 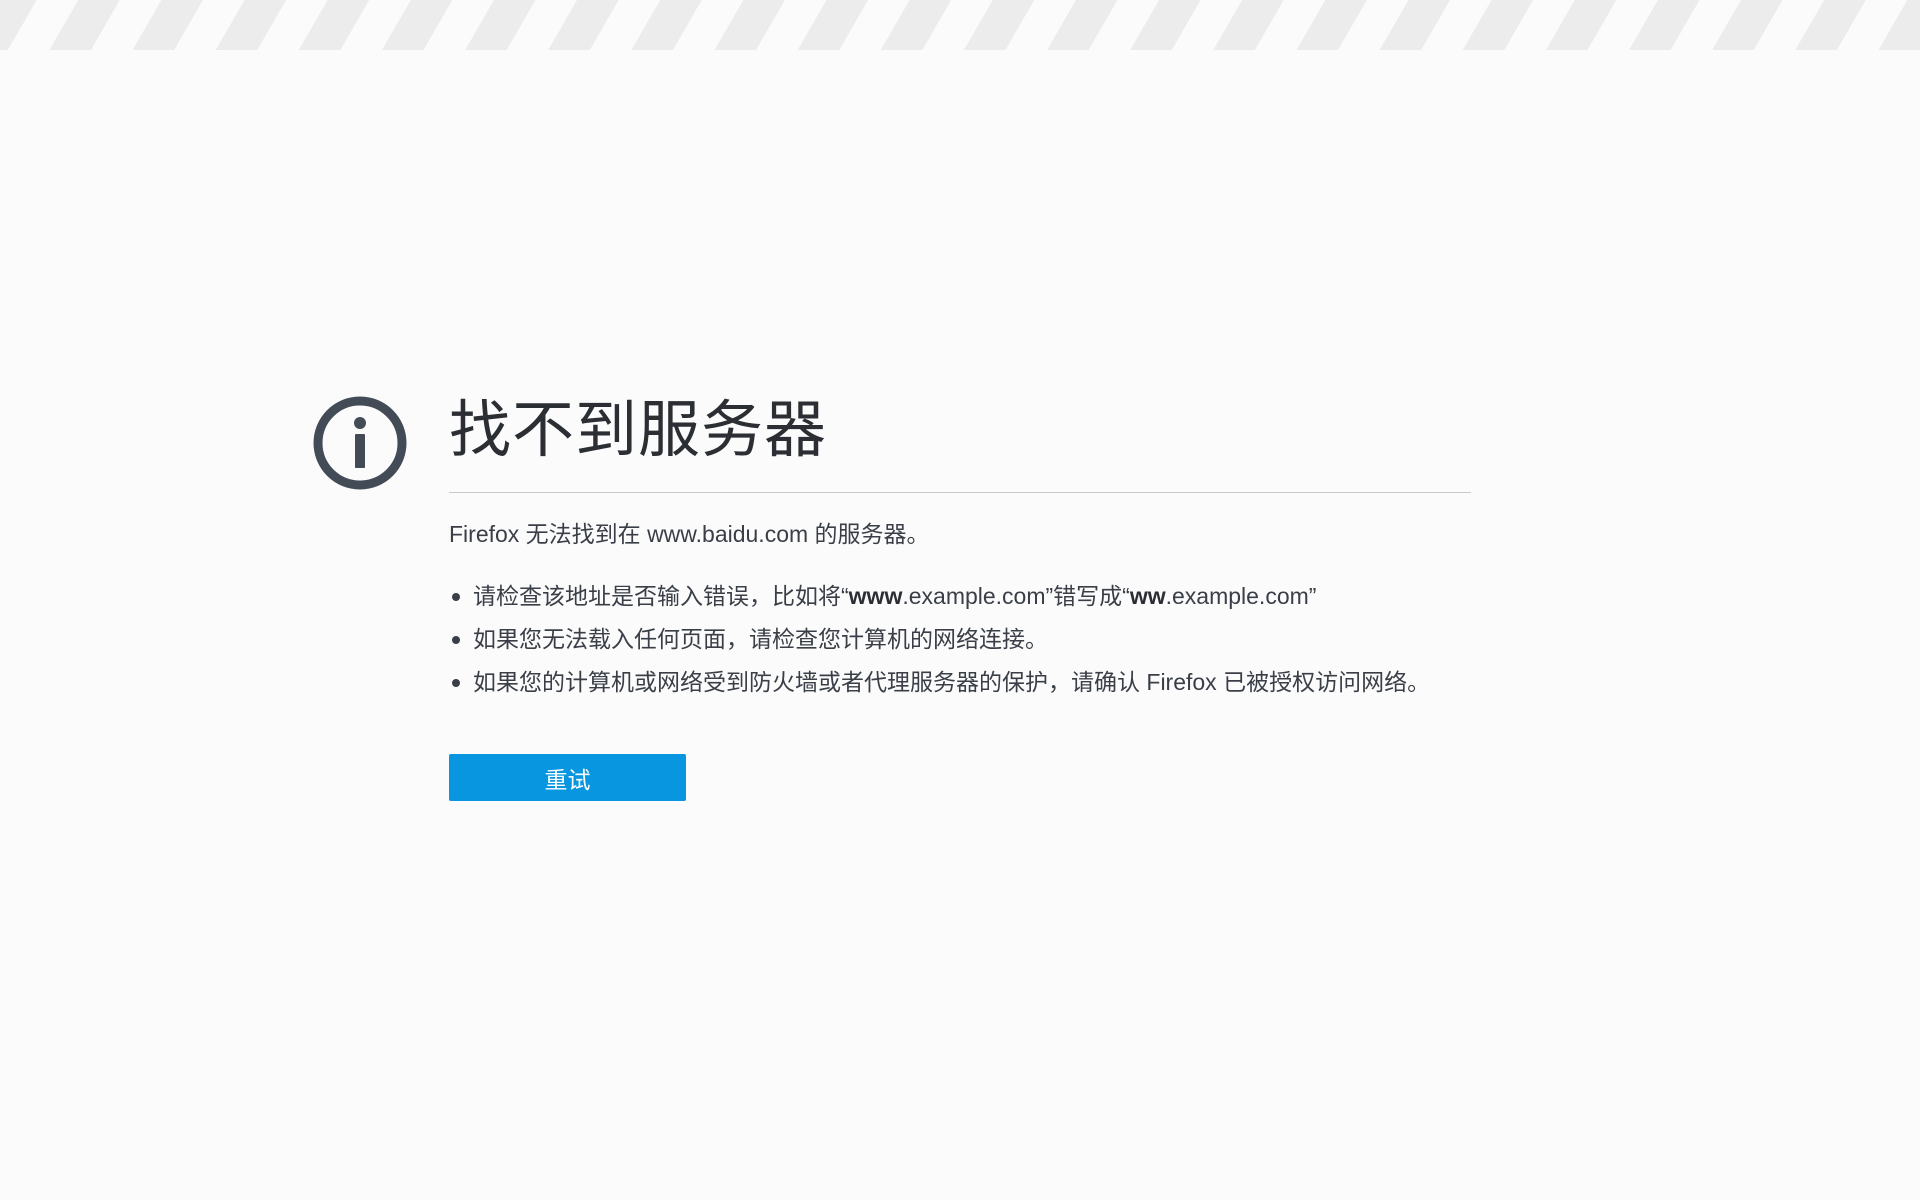 What do you see at coordinates (875, 596) in the screenshot?
I see `suggestion-bold-correct: www` at bounding box center [875, 596].